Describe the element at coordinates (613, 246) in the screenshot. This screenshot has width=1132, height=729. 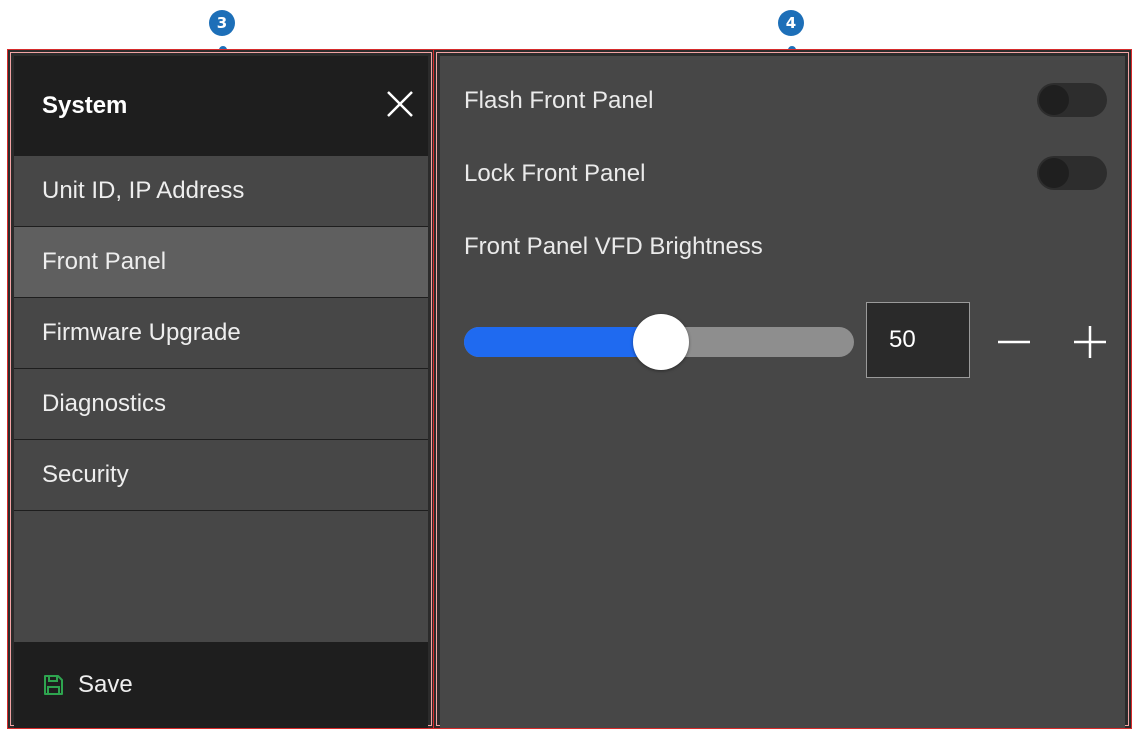
I see `brightness-label: Front Panel VFD Brightness` at that location.